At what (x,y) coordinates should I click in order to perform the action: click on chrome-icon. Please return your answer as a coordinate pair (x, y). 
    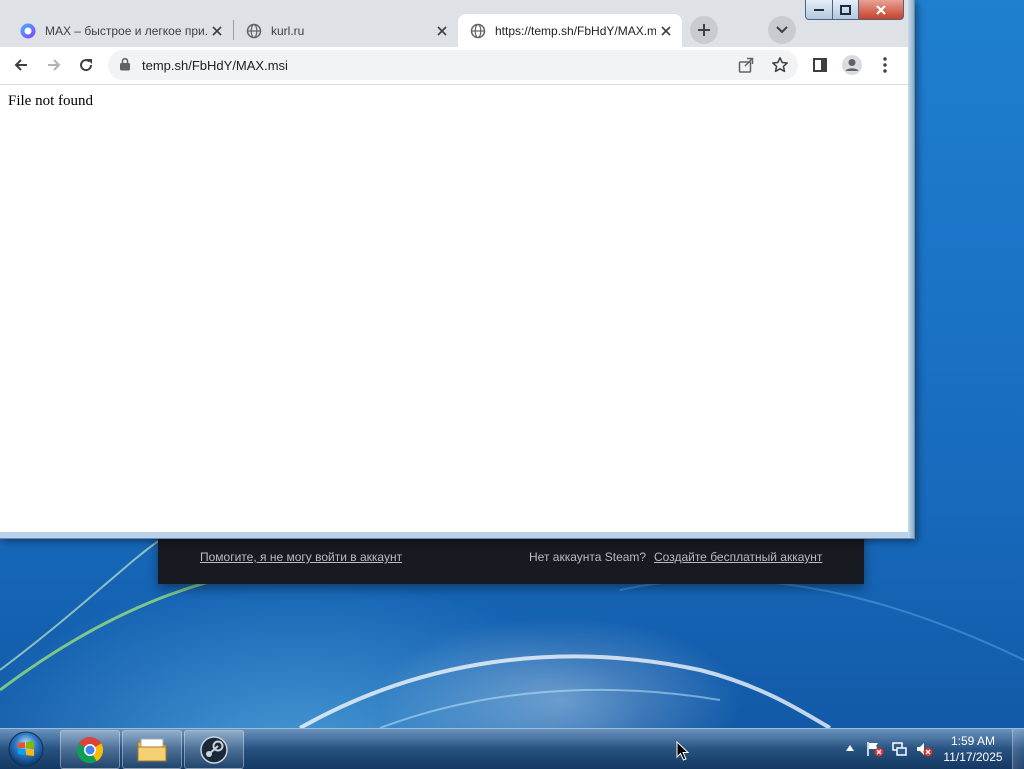
    Looking at the image, I should click on (90, 749).